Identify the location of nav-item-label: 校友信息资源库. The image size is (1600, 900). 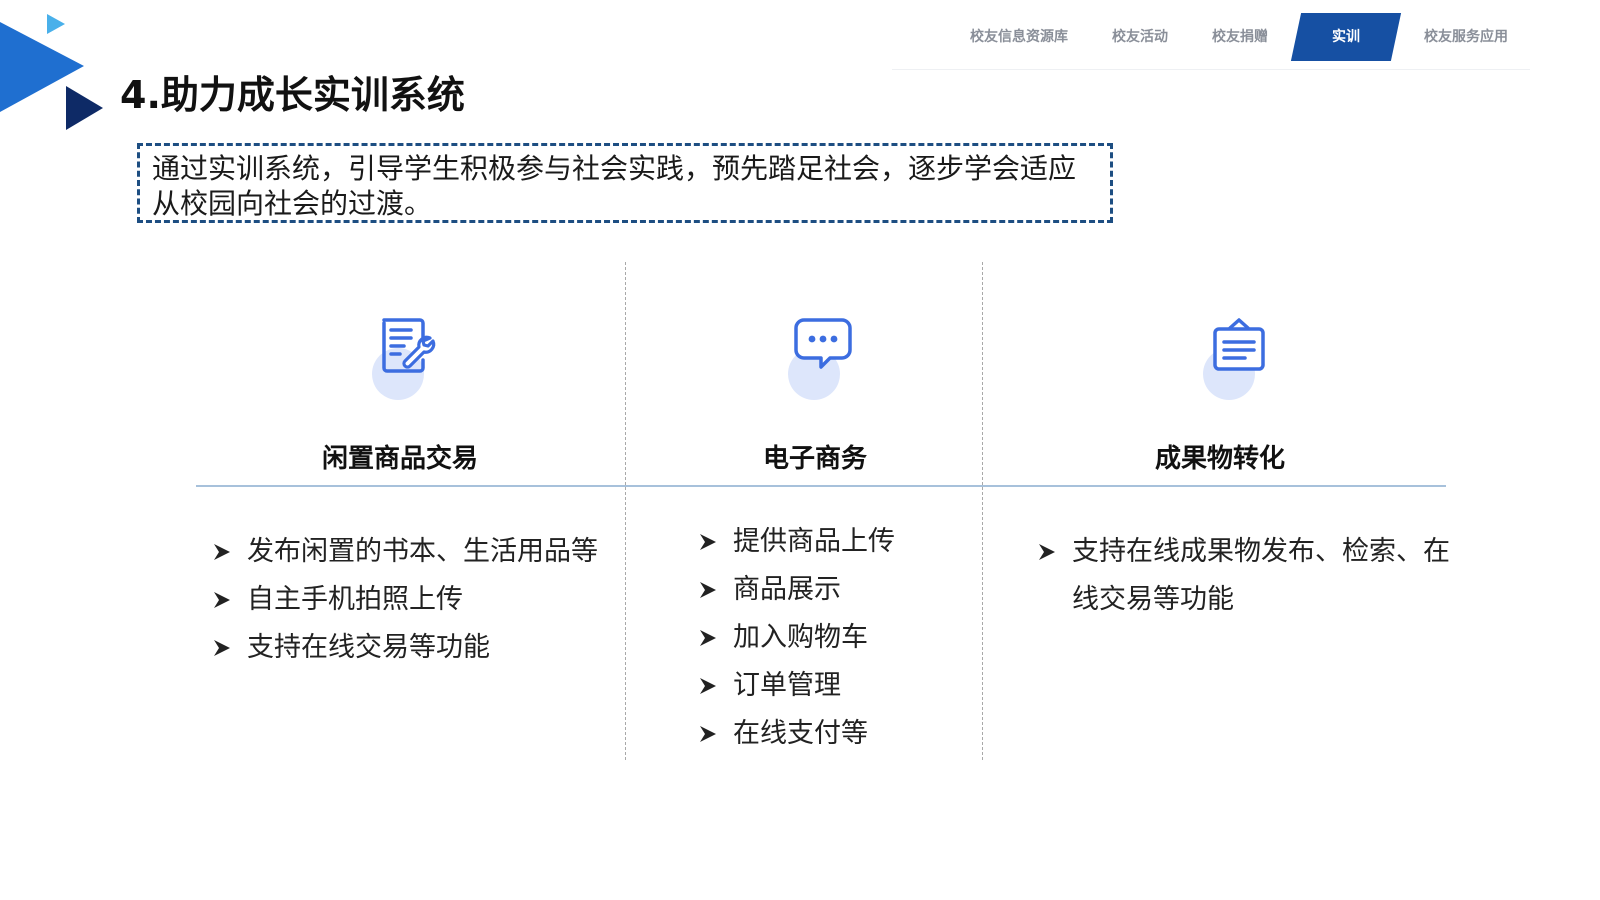
(1019, 37).